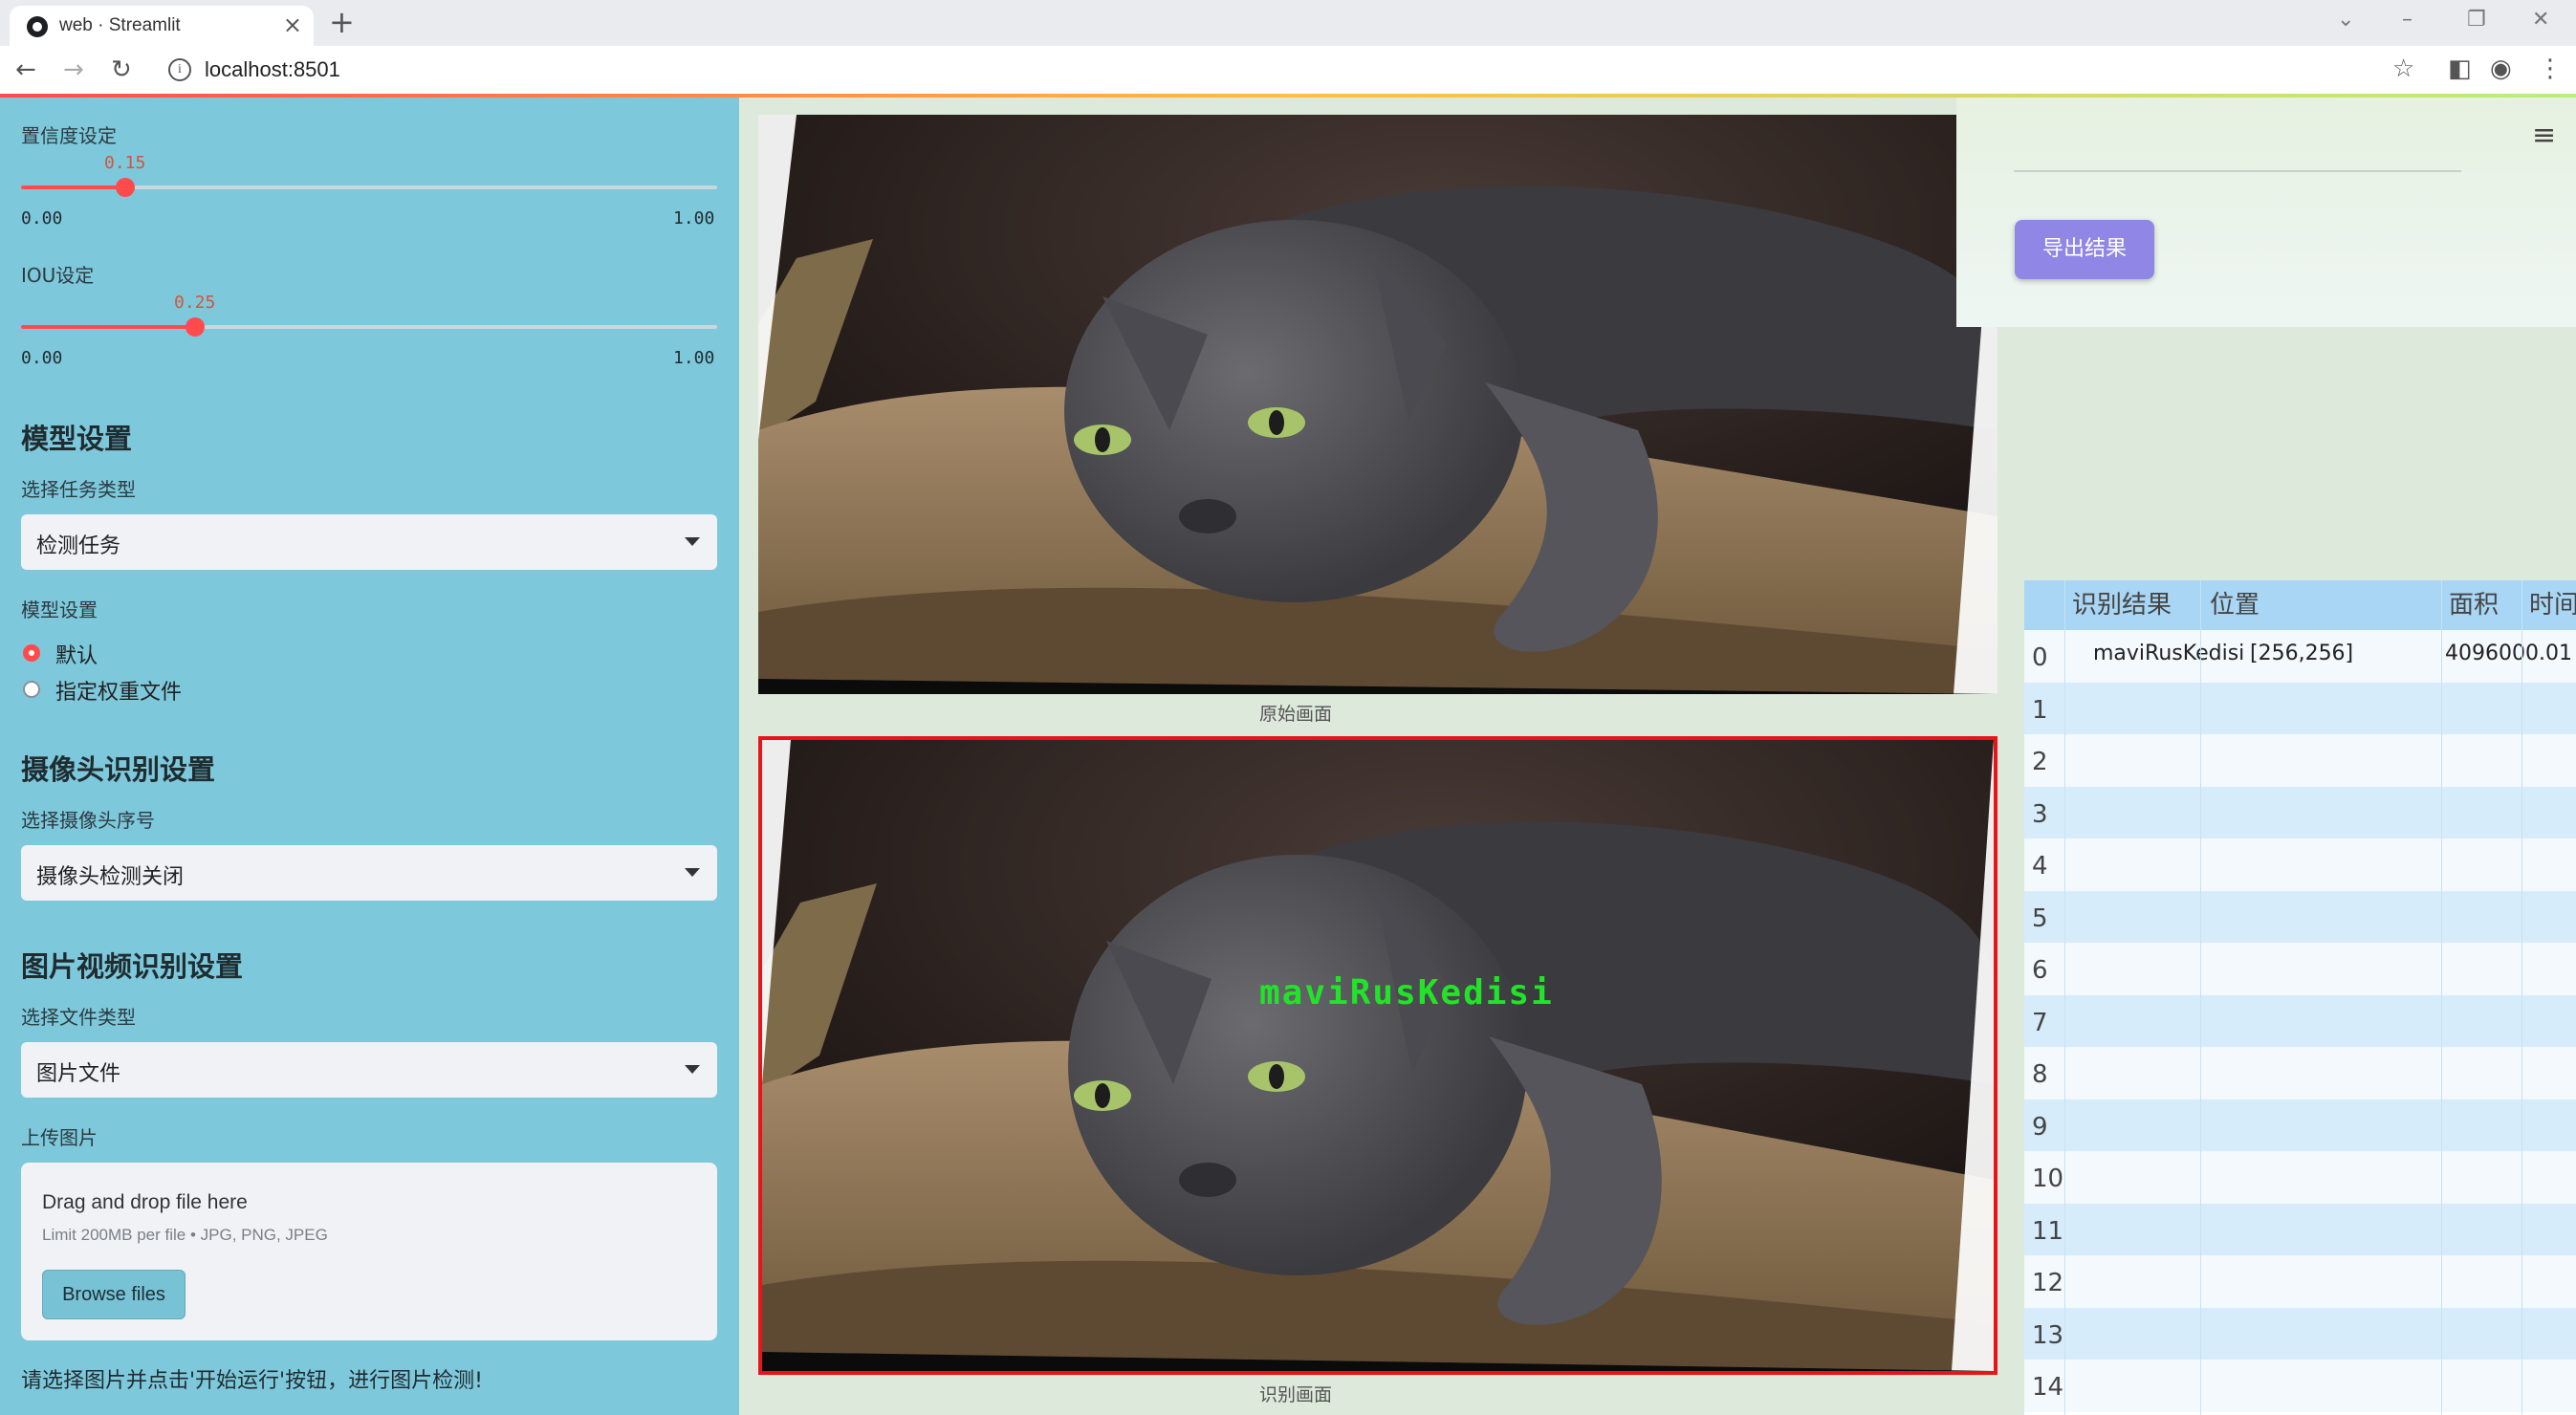 Image resolution: width=2576 pixels, height=1415 pixels. I want to click on table-row: 0 maviRusKedisi [256,256] 4096000.01, so click(2300, 656).